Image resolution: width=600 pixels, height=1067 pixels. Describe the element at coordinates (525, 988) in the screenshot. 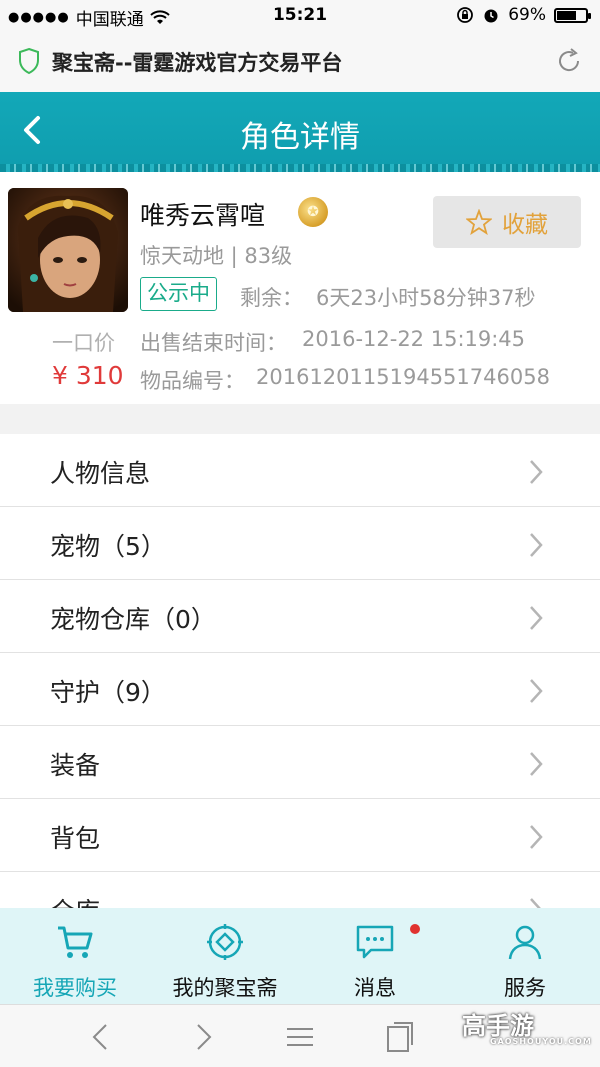

I see `tab-label: 服务` at that location.